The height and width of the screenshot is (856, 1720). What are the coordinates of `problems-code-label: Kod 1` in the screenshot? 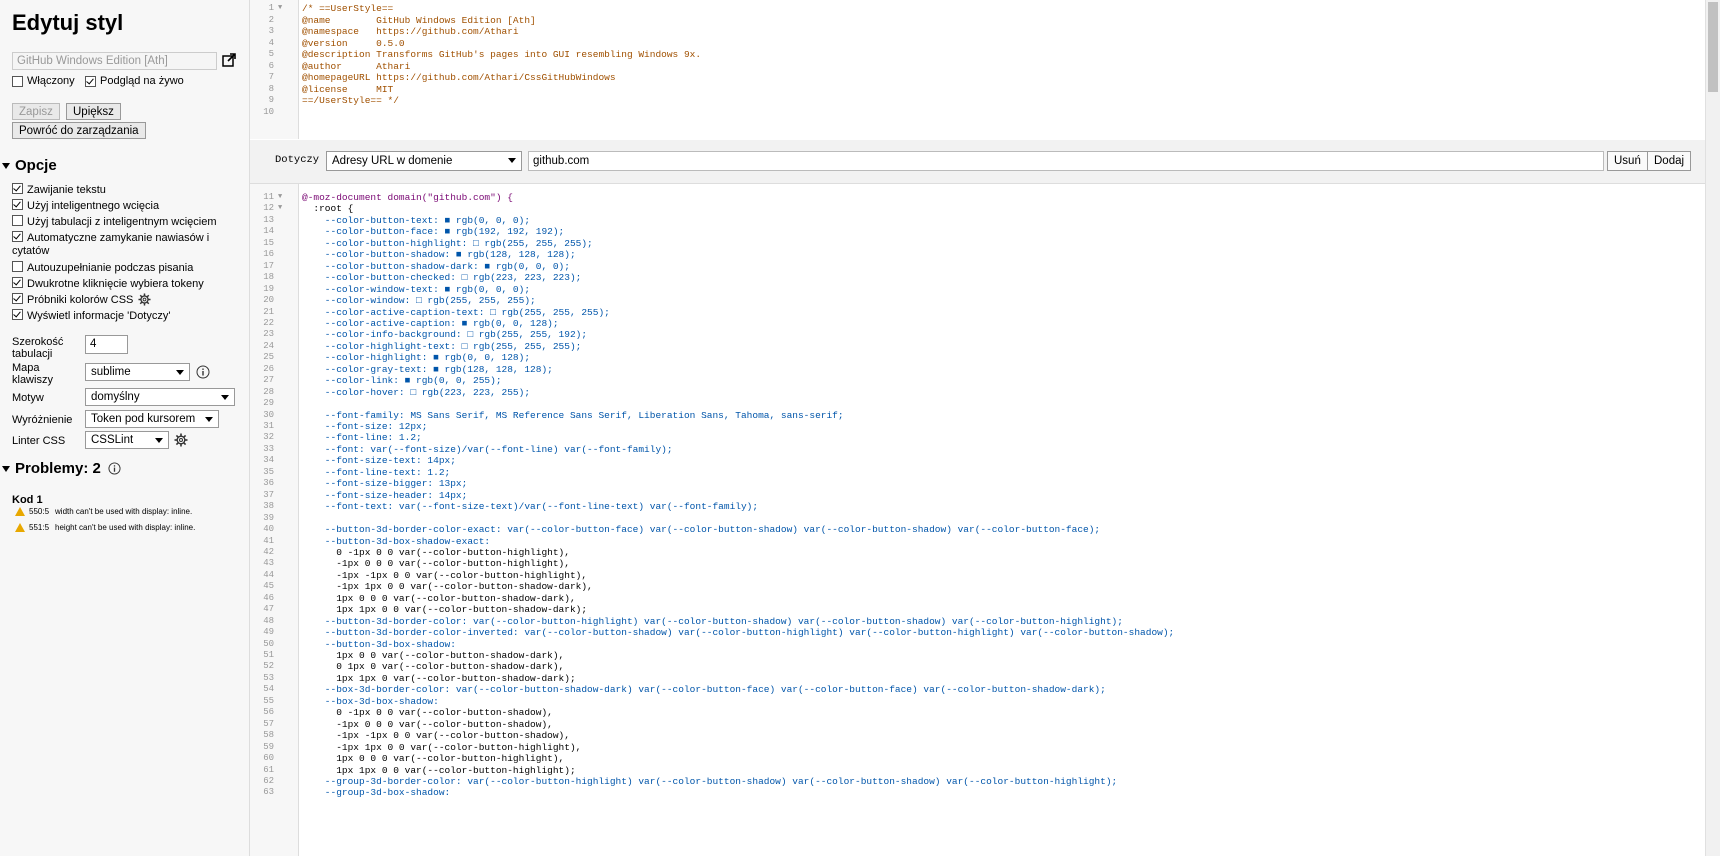 It's located at (27, 500).